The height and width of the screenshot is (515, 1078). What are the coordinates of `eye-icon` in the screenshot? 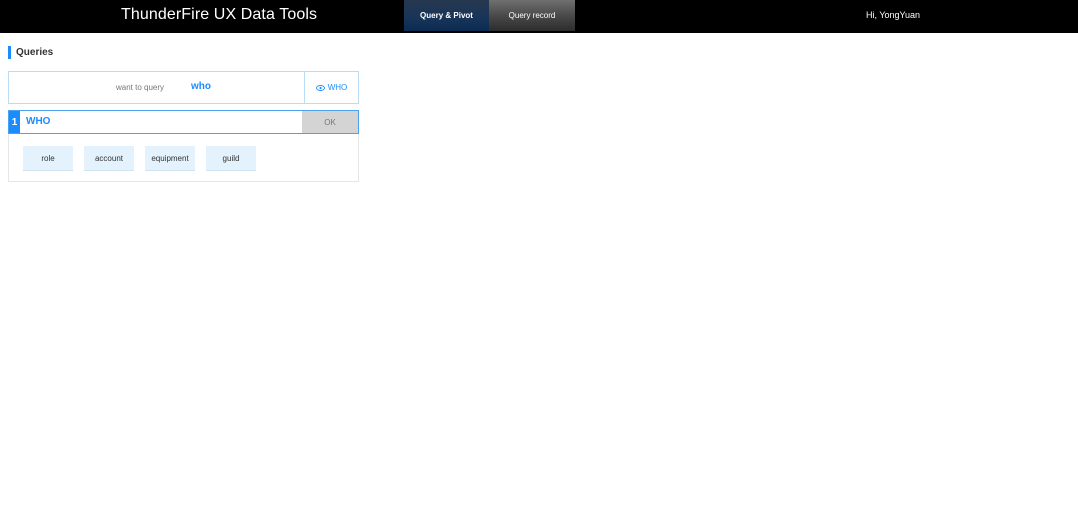 It's located at (320, 87).